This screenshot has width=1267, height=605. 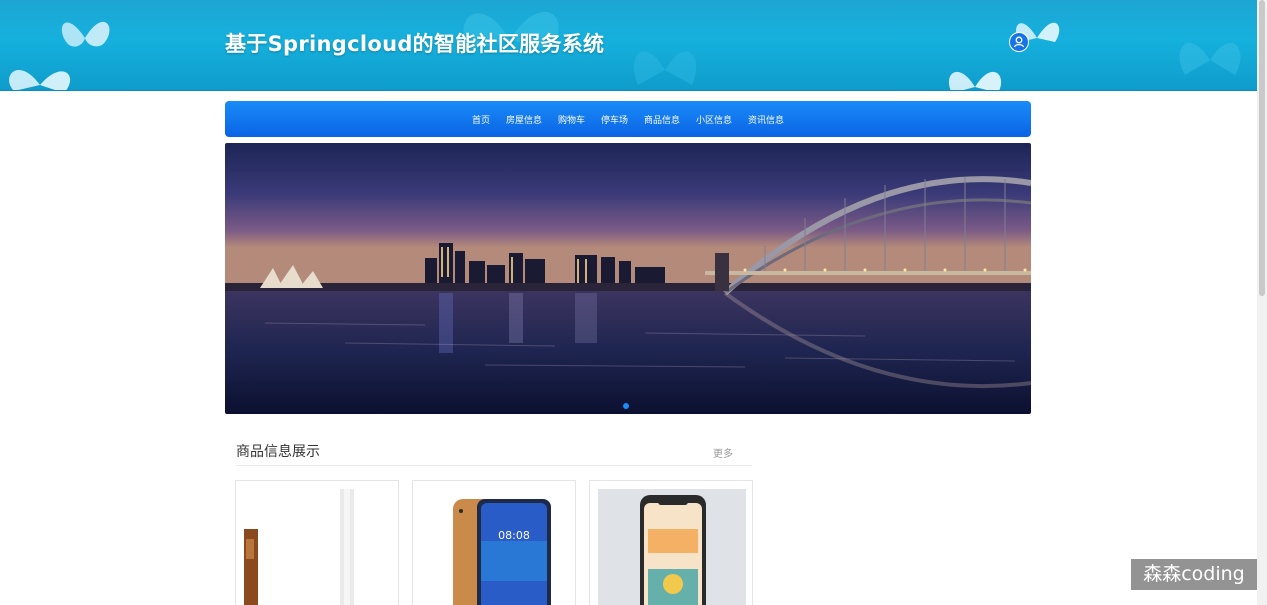 What do you see at coordinates (626, 406) in the screenshot?
I see `carousel-indicator` at bounding box center [626, 406].